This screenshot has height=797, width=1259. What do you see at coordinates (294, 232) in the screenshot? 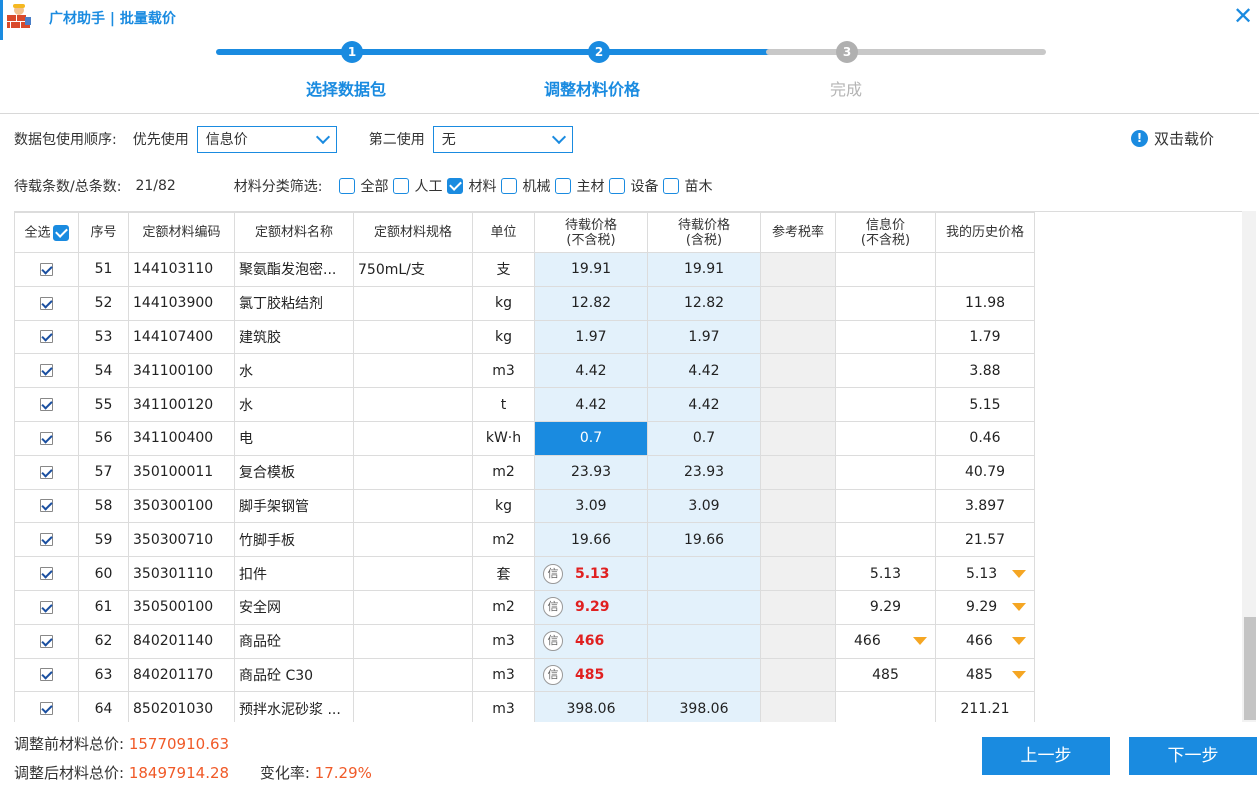
I see `name-header: 定额材料名称` at bounding box center [294, 232].